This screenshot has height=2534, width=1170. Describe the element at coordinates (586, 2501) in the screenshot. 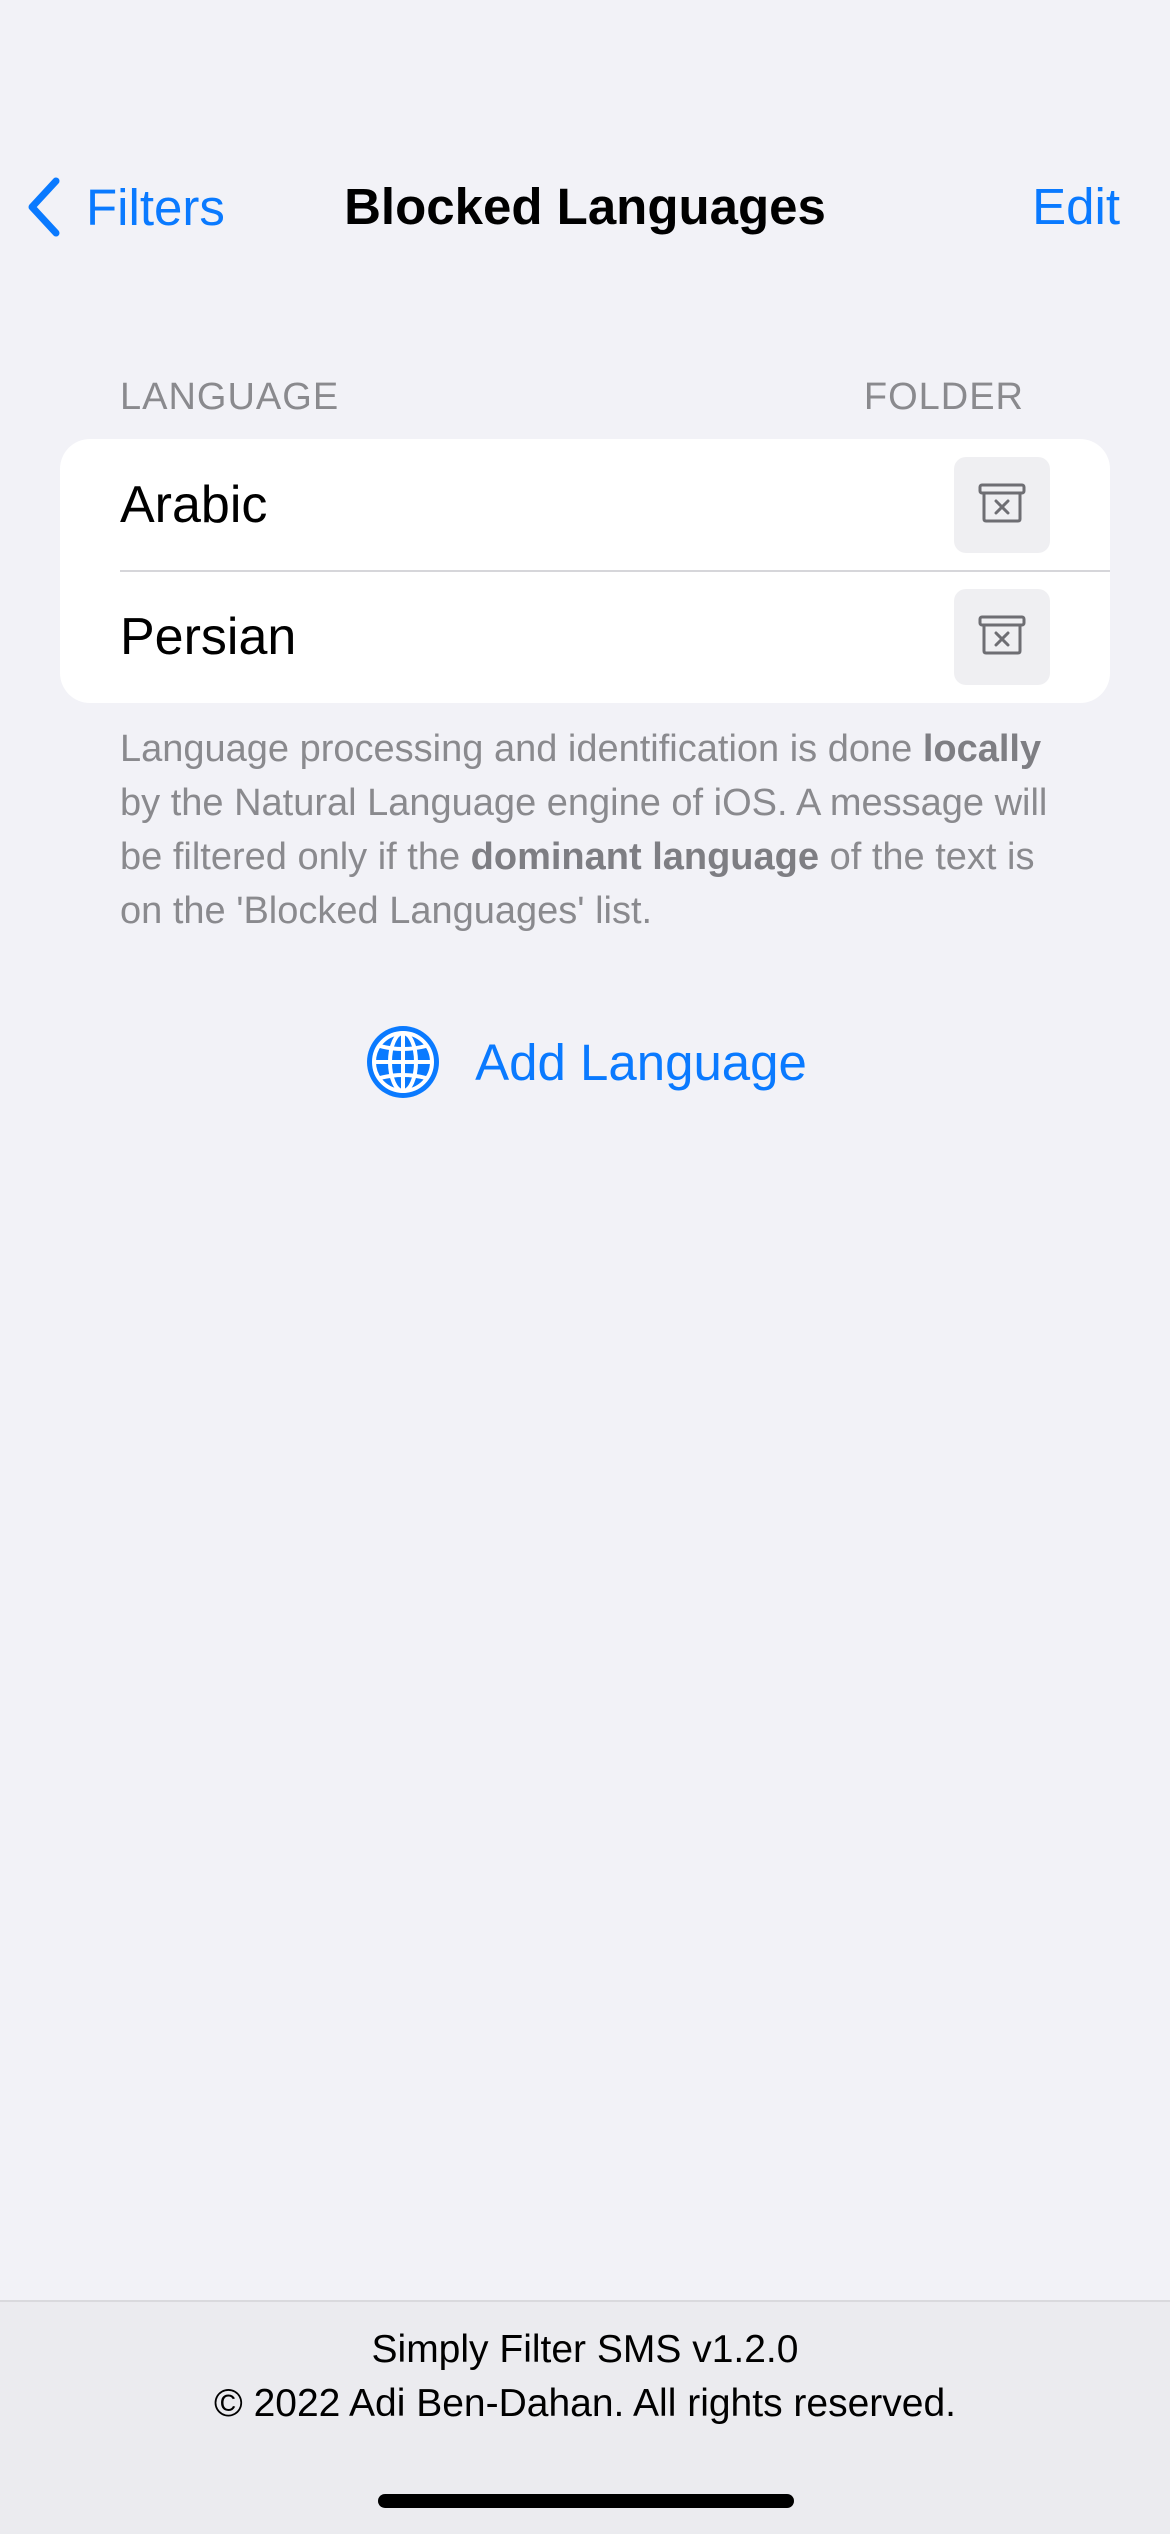

I see `home-indicator` at that location.